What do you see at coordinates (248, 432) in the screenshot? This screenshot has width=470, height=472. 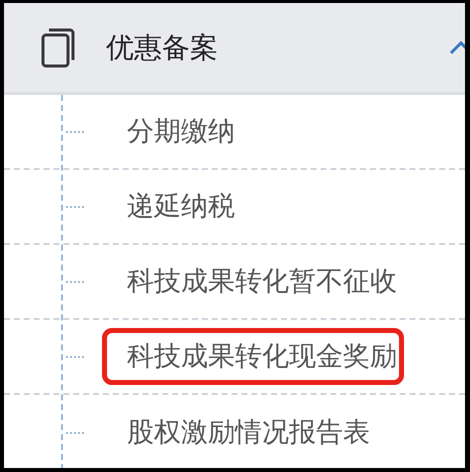 I see `menu-item: 股权激励情况报告表` at bounding box center [248, 432].